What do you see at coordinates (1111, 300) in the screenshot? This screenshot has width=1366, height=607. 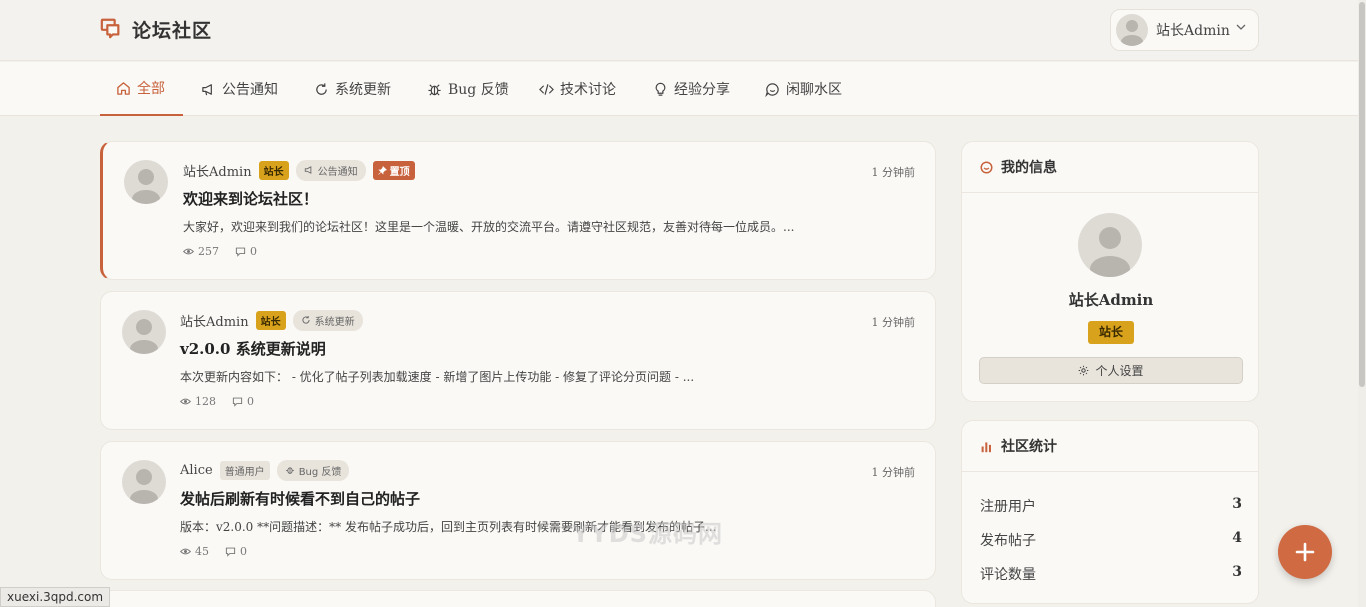 I see `profile-name: 站长Admin` at bounding box center [1111, 300].